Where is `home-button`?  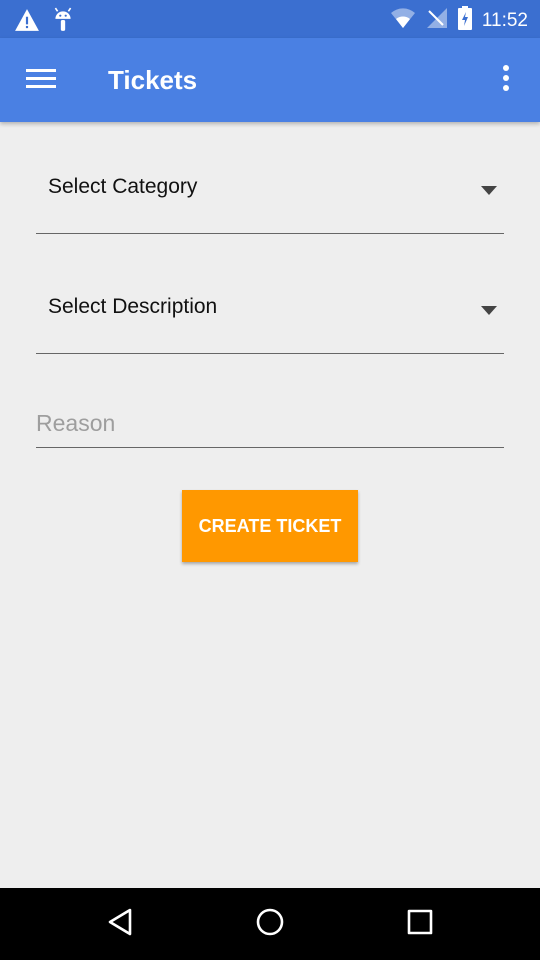 home-button is located at coordinates (270, 924).